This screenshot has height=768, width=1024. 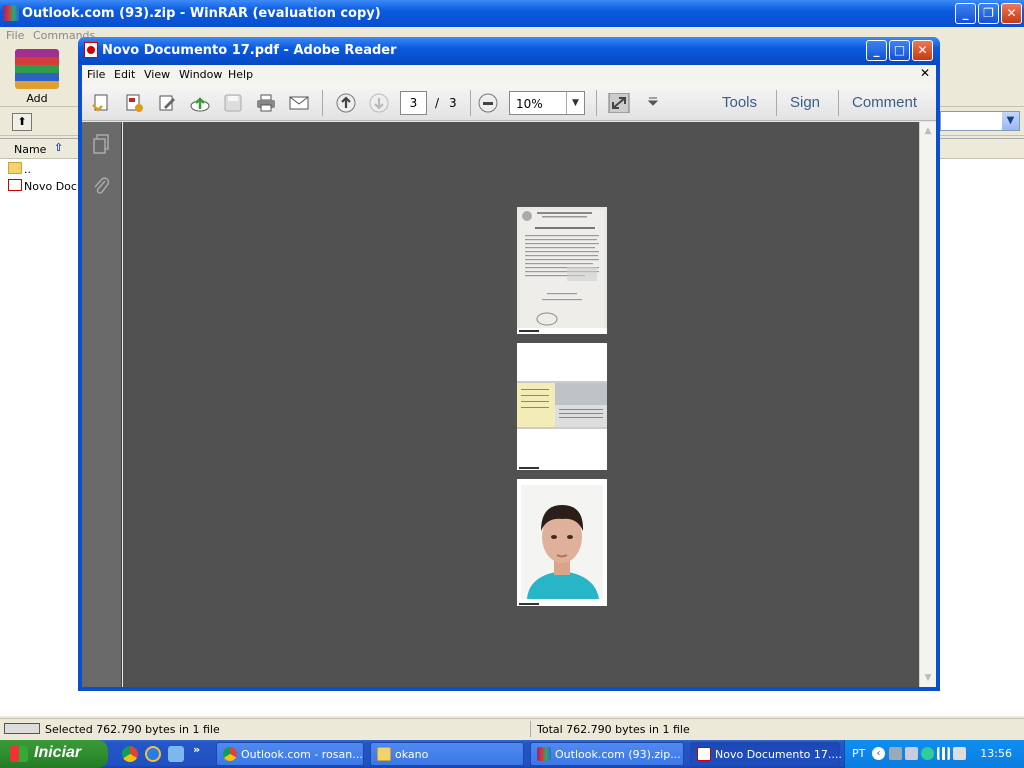 I want to click on internet-explorer-icon, so click(x=153, y=754).